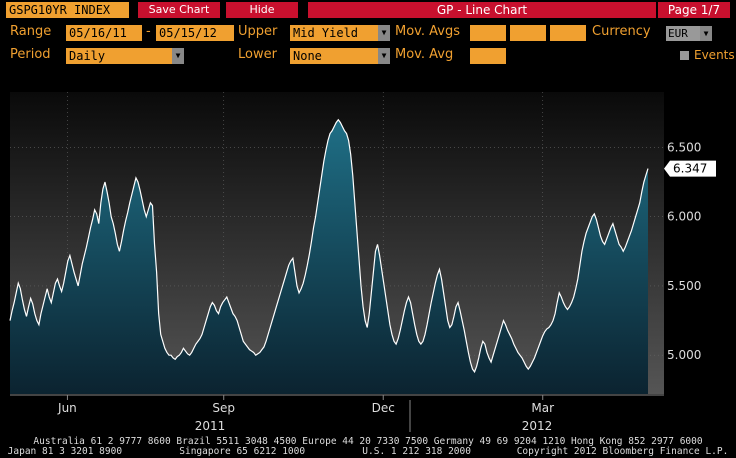  What do you see at coordinates (178, 56) in the screenshot?
I see `period-dropdown-icon: ▼` at bounding box center [178, 56].